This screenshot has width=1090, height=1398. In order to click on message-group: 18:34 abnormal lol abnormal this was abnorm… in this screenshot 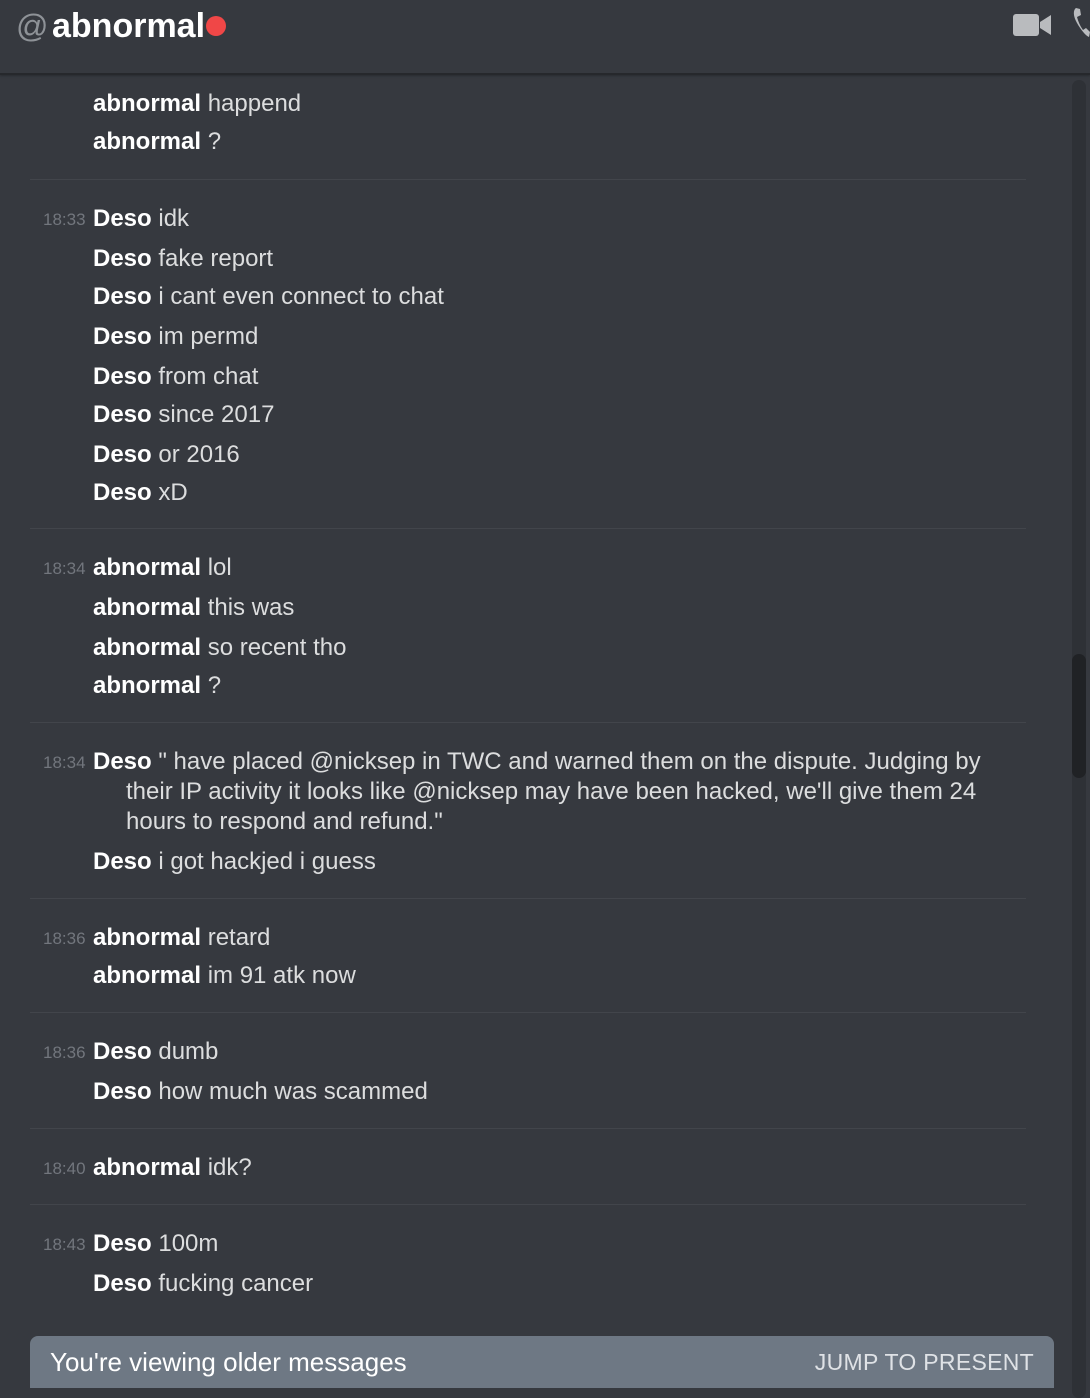, I will do `click(528, 625)`.